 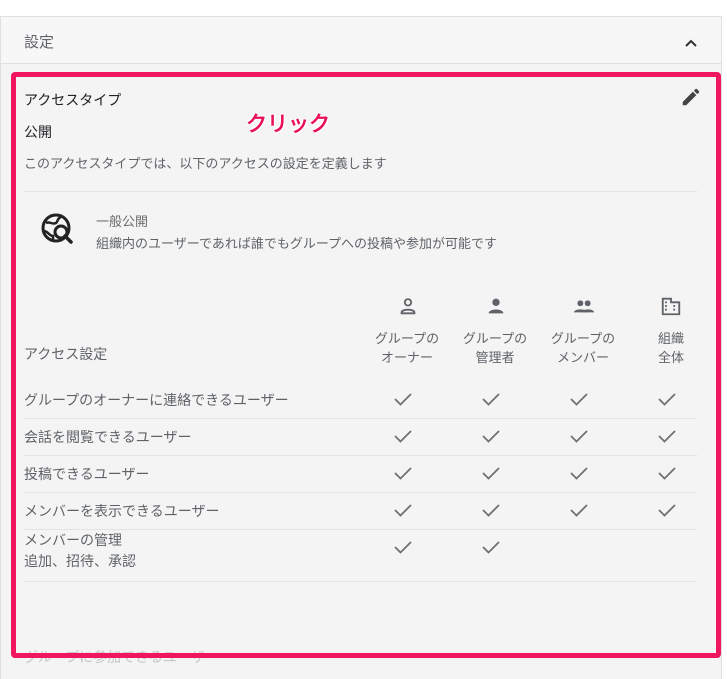 I want to click on access-type-value: 公開, so click(x=38, y=133).